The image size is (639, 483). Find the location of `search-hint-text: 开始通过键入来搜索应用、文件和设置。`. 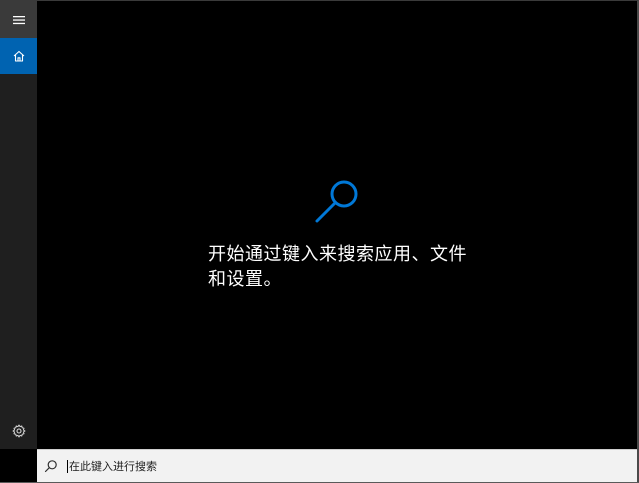

search-hint-text: 开始通过键入来搜索应用、文件和设置。 is located at coordinates (337, 267).